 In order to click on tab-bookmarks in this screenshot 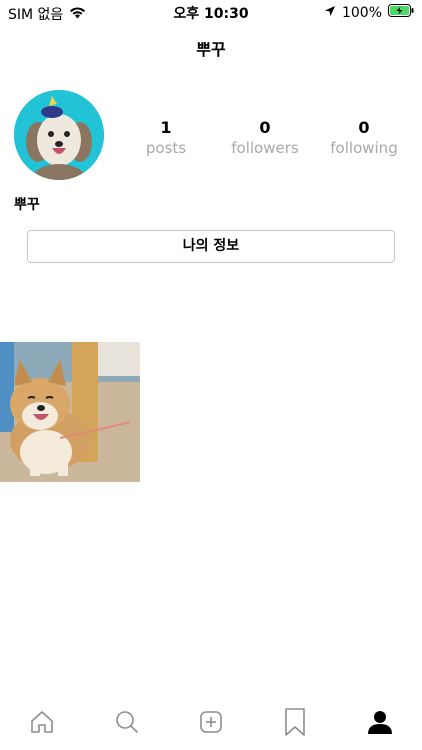, I will do `click(295, 724)`.